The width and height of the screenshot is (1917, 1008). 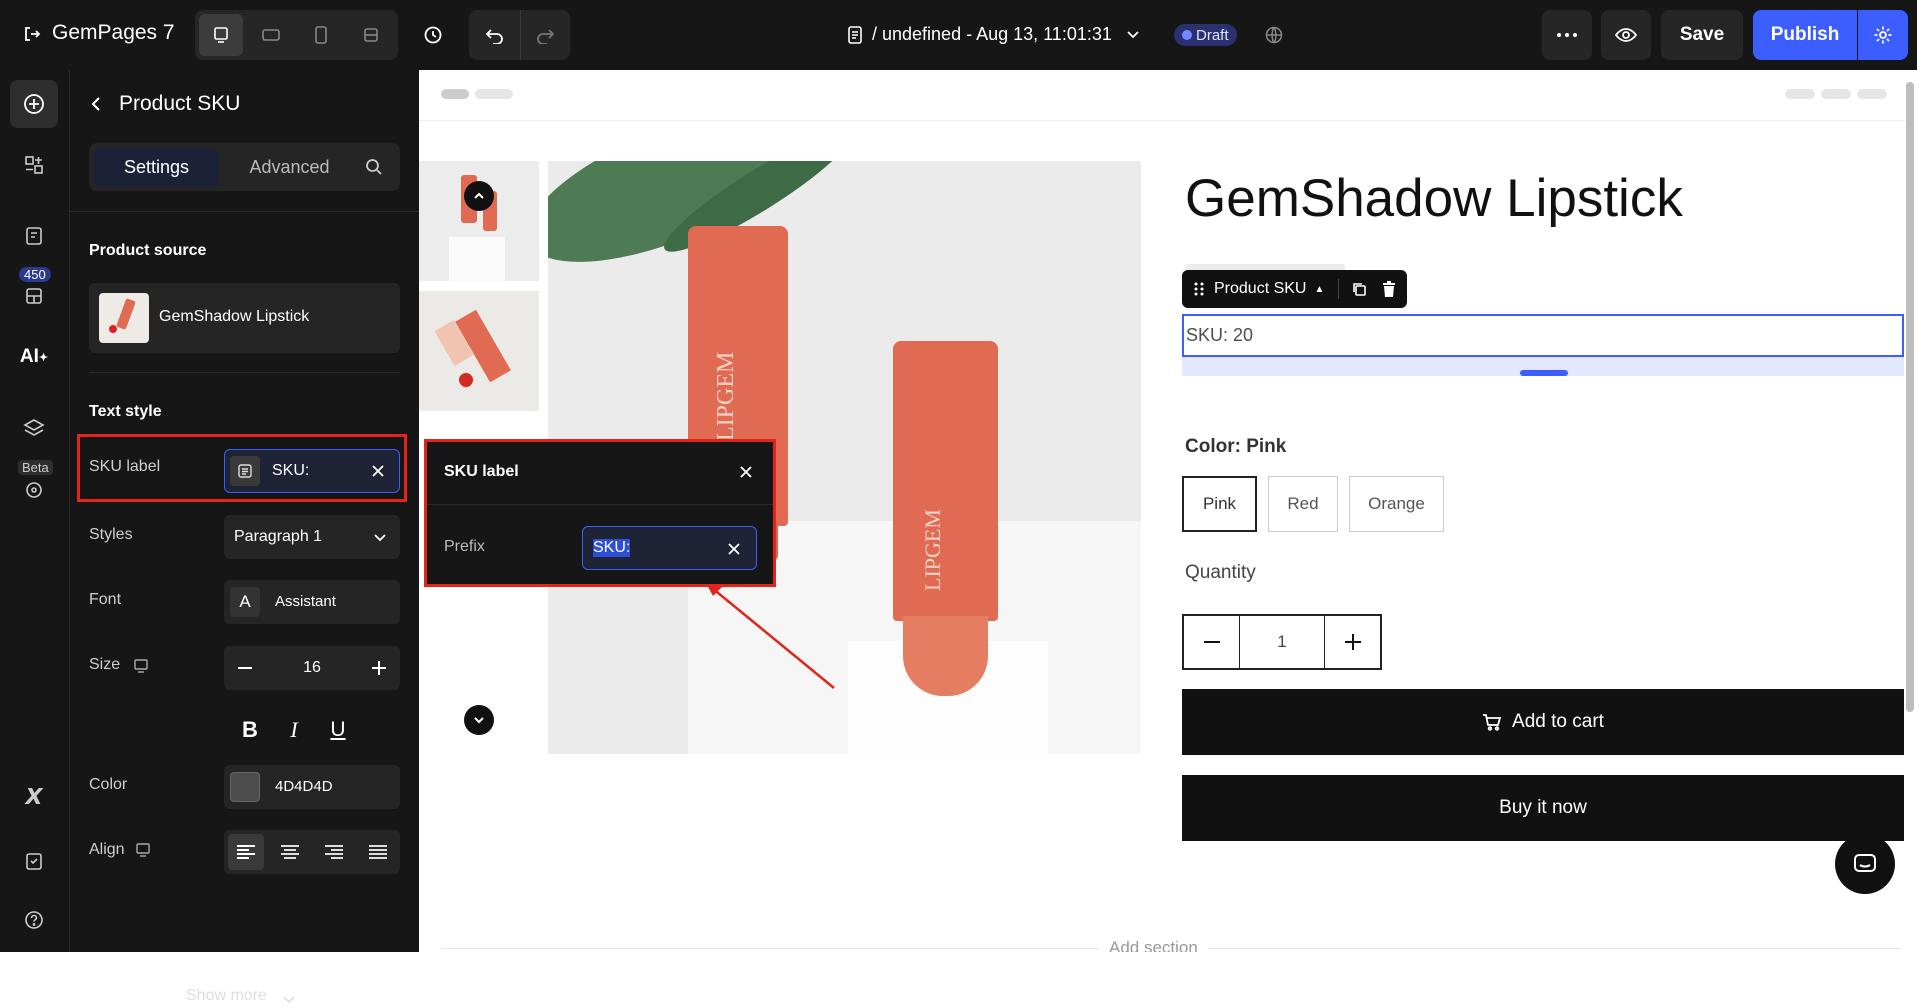 I want to click on add-to-cart-label: Add to cart, so click(x=1558, y=721).